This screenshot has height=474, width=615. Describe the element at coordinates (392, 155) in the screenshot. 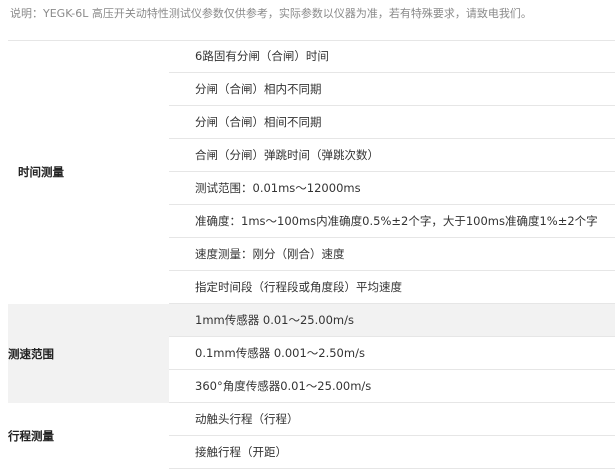

I see `spec-row: 合闸（分闸）弹跳时间（弹跳次数）` at that location.